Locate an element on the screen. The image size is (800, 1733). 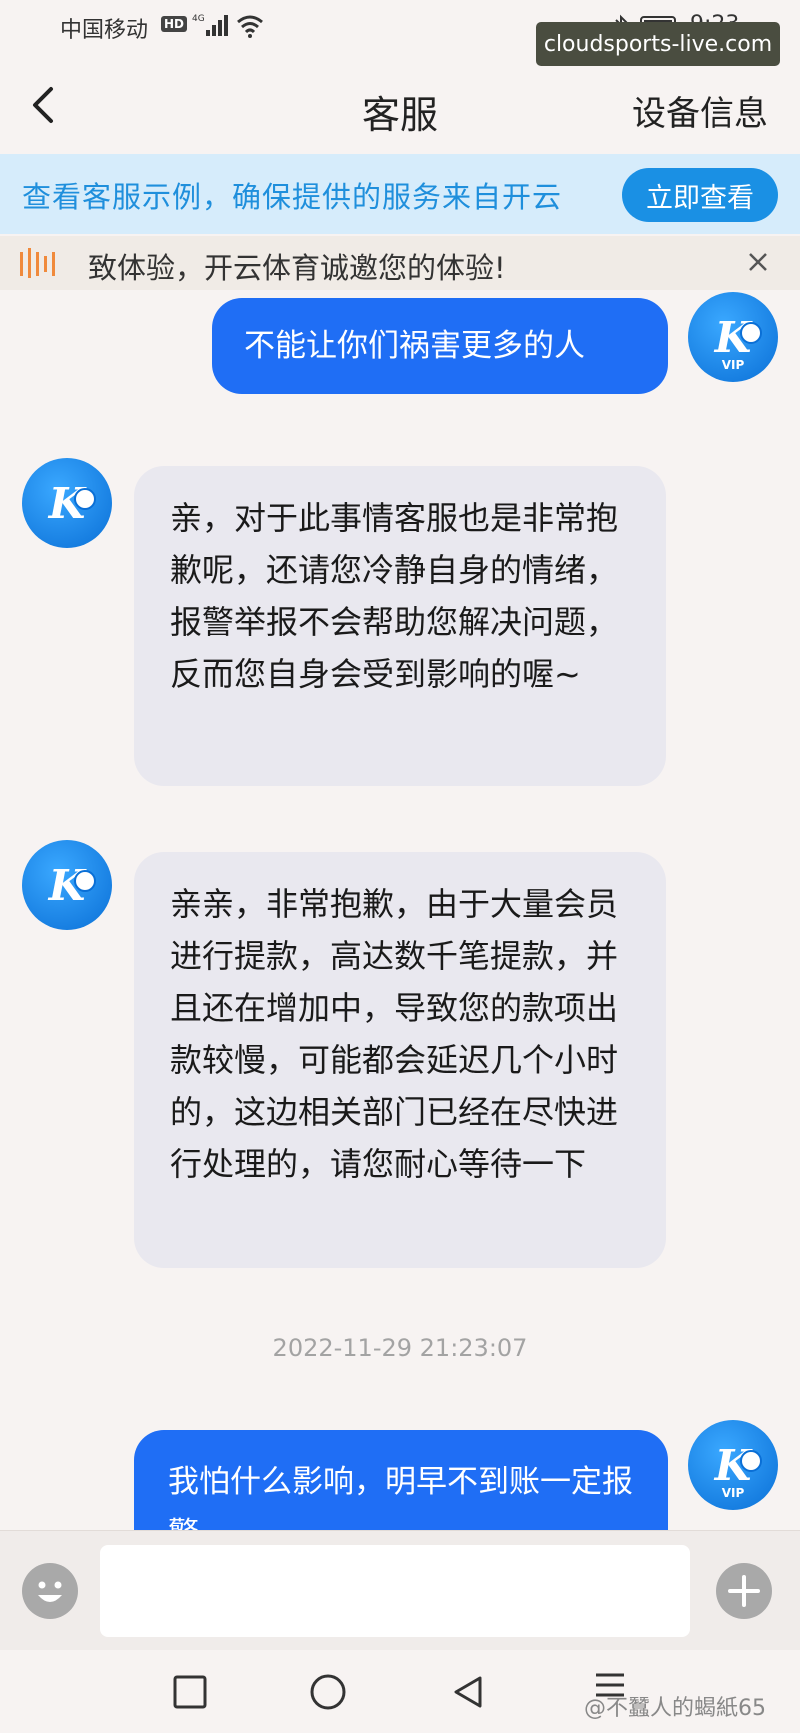
hd-badge: HD is located at coordinates (174, 24).